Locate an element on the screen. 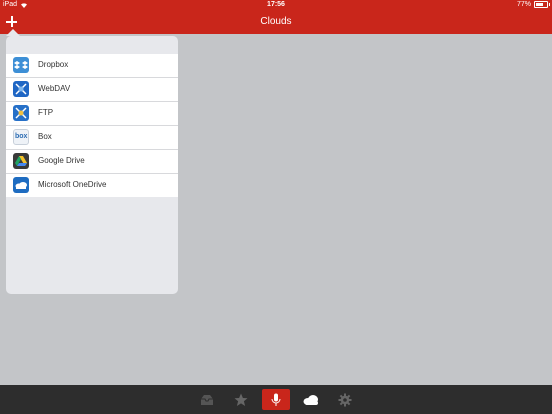 The height and width of the screenshot is (414, 552). status-right: 77% is located at coordinates (533, 4).